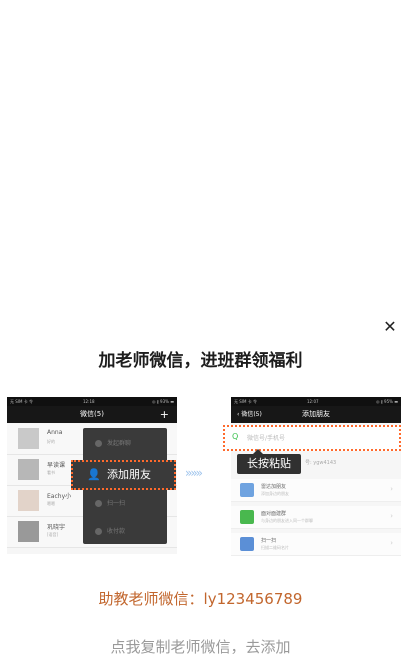 The height and width of the screenshot is (657, 401). I want to click on my-wechat-id: 号: ygw4143, so click(321, 463).